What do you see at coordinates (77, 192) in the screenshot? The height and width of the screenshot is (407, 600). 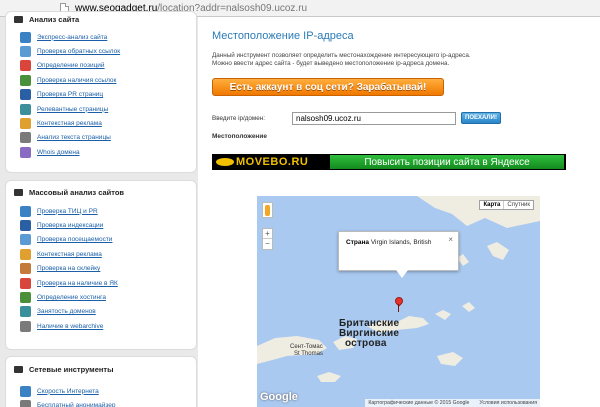 I see `sidebar-title-text: Массовый анализ сайтов` at bounding box center [77, 192].